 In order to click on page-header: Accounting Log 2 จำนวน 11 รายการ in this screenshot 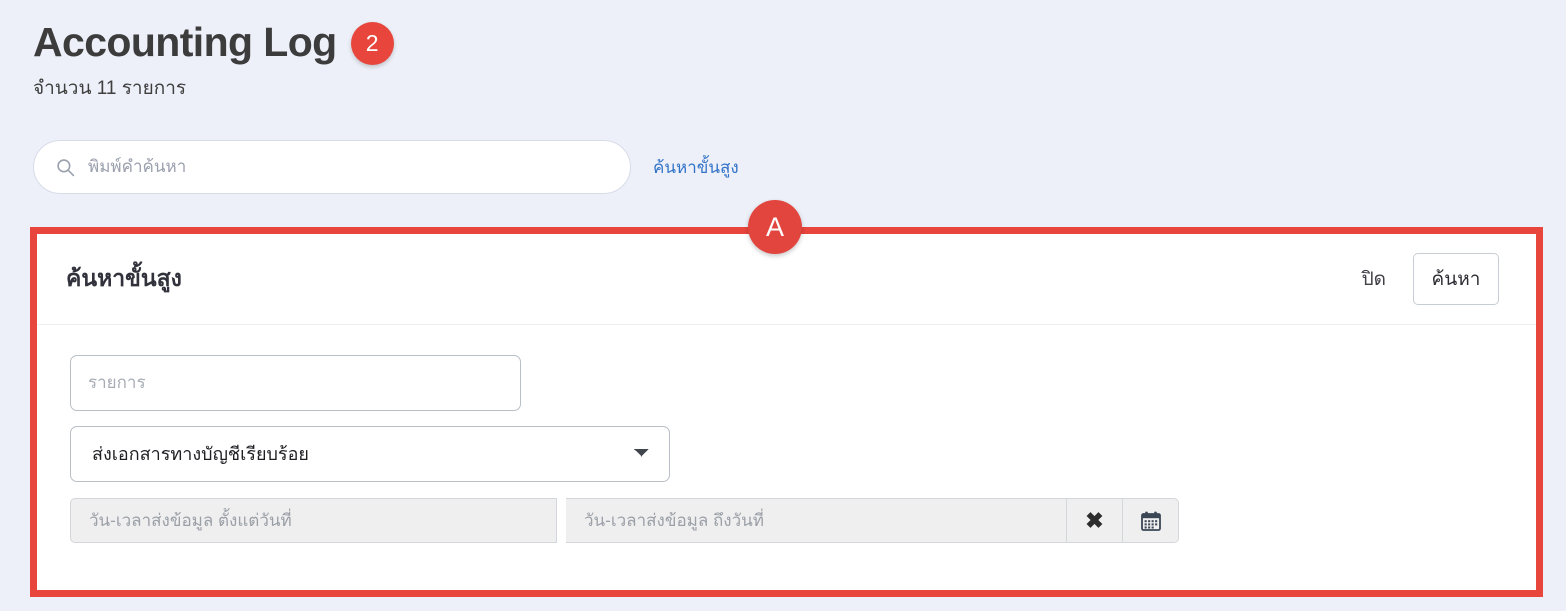, I will do `click(773, 57)`.